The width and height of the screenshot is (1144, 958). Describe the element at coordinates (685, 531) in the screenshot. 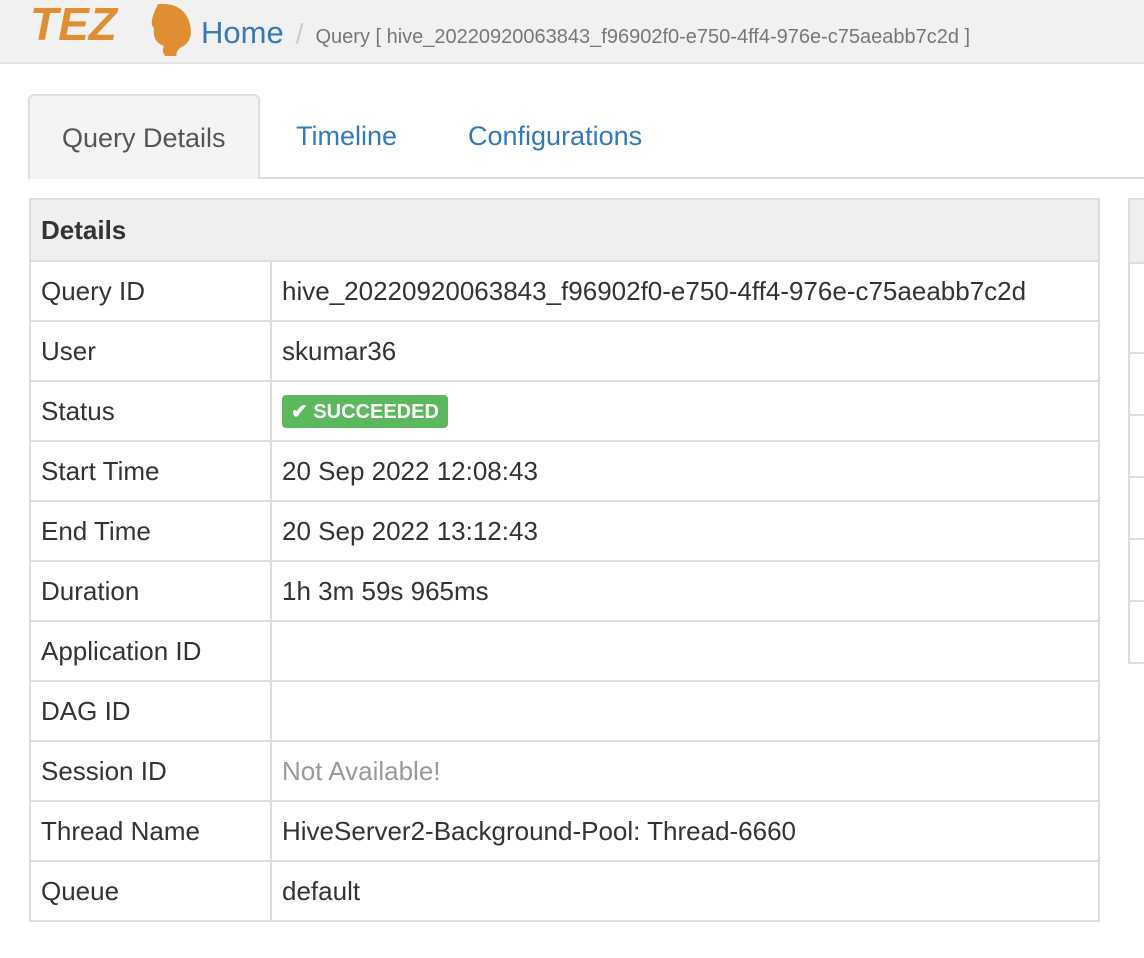

I see `end-time-value: 20 Sep 2022 13:12:43` at that location.